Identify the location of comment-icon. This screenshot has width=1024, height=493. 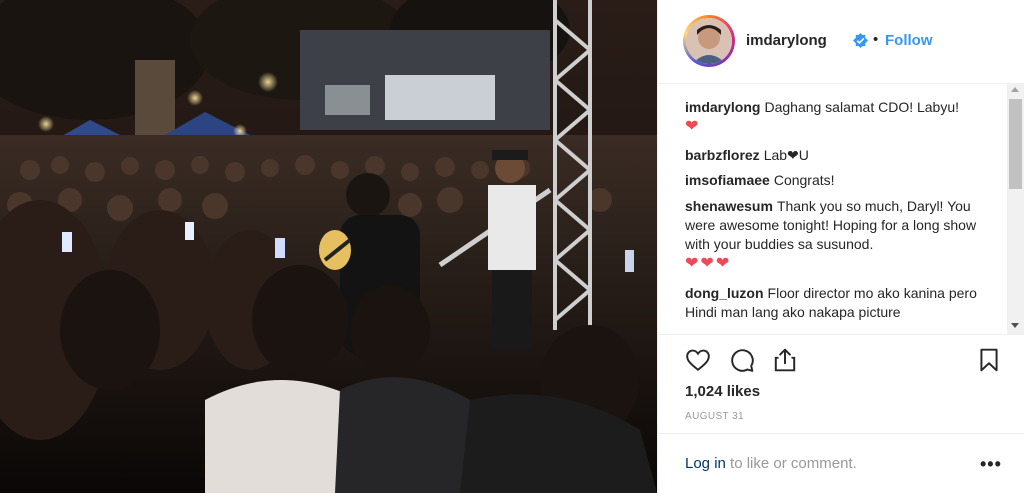
(742, 360).